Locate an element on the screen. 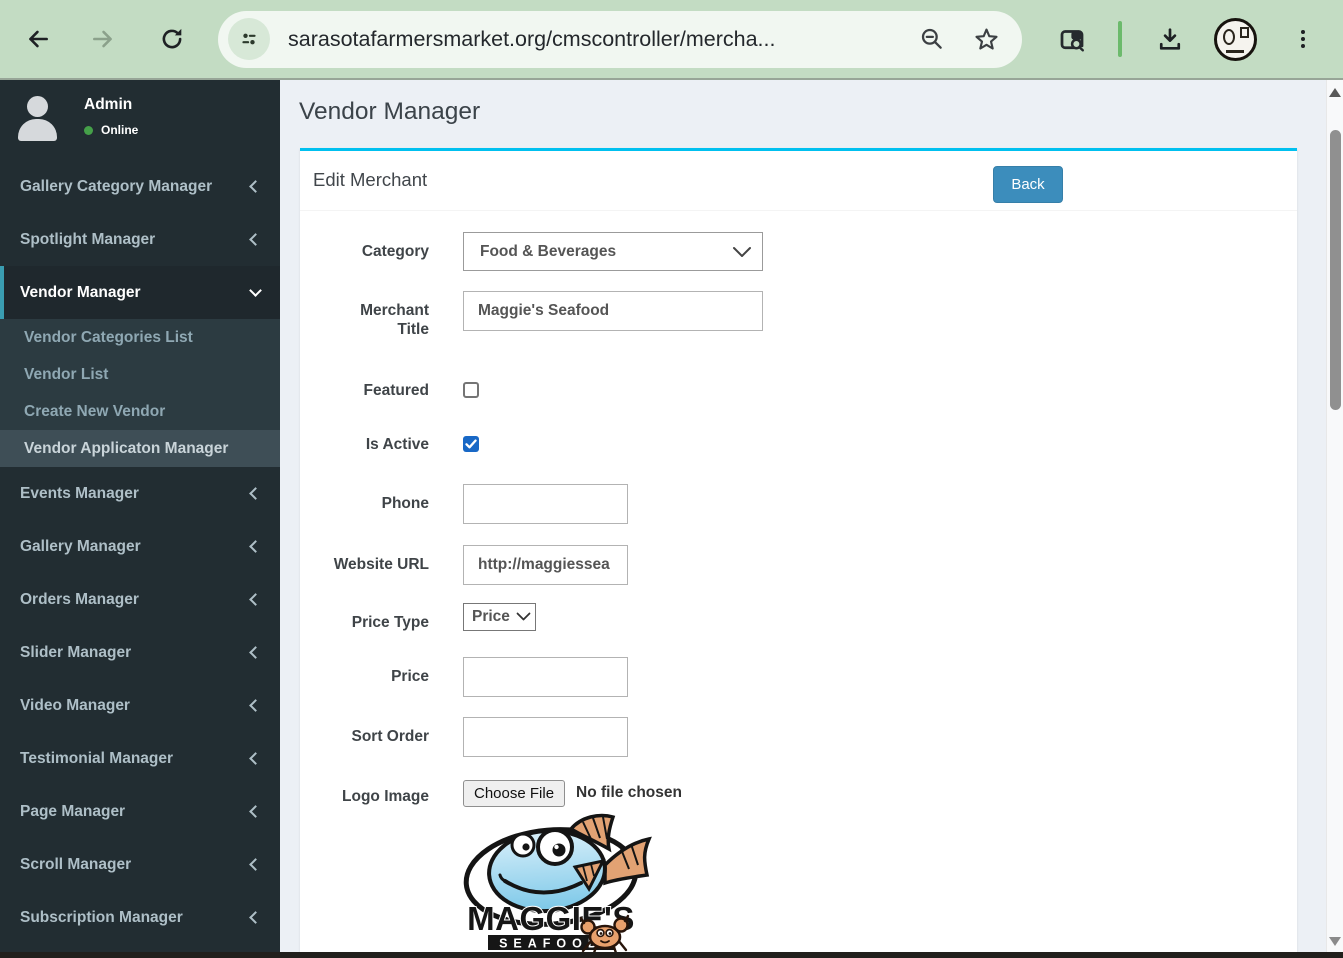 Image resolution: width=1343 pixels, height=958 pixels. extension-divider is located at coordinates (1120, 39).